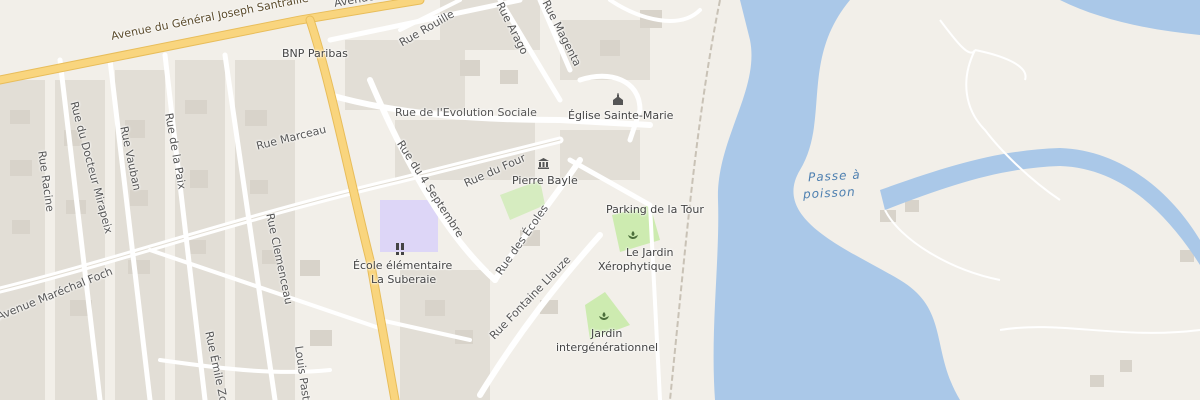 Image resolution: width=1200 pixels, height=400 pixels. What do you see at coordinates (409, 226) in the screenshot?
I see `school-area` at bounding box center [409, 226].